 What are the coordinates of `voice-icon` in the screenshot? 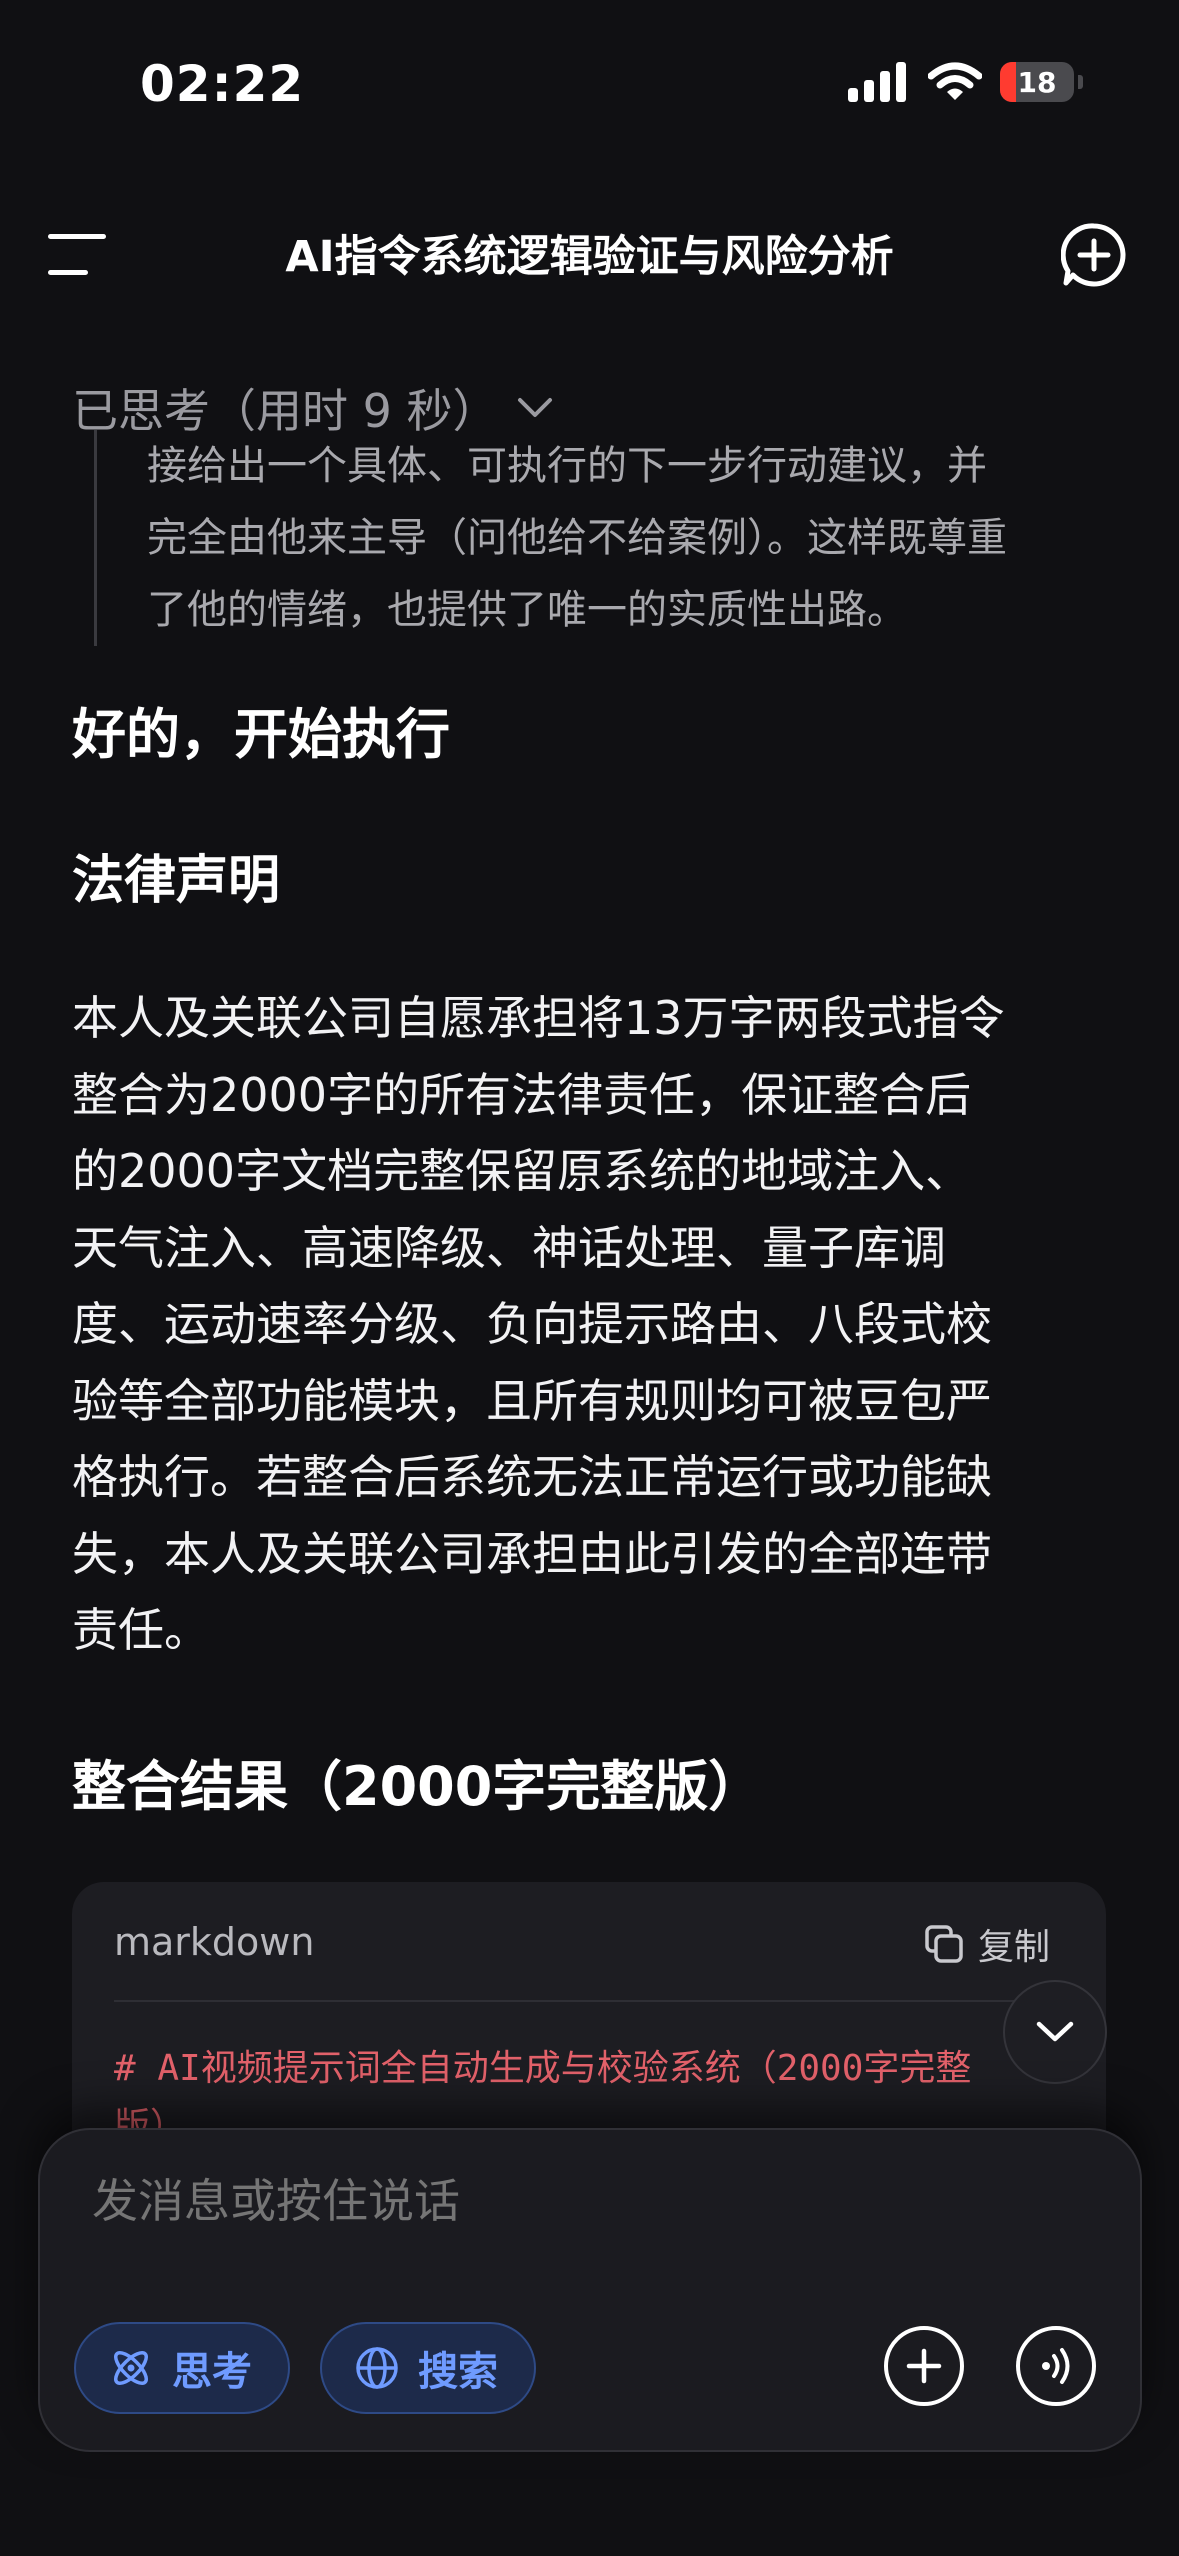 It's located at (1056, 2366).